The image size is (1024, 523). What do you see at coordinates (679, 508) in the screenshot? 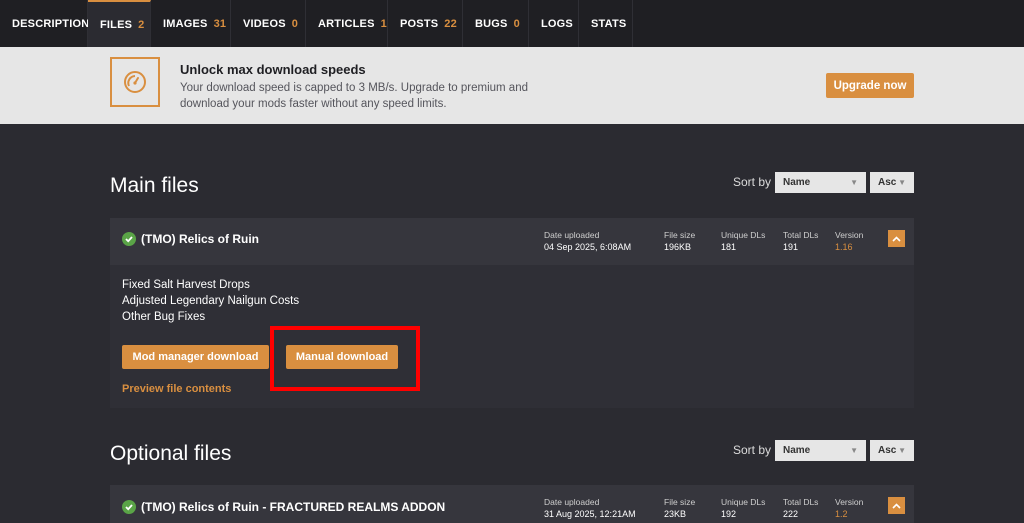
I see `file-size-stat: File size 23KB` at bounding box center [679, 508].